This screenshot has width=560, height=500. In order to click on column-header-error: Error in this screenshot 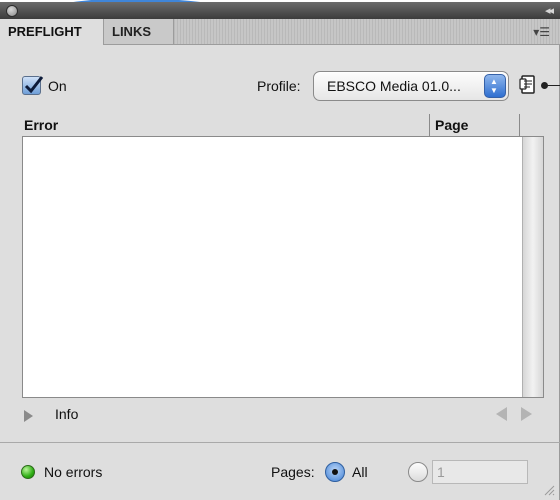, I will do `click(41, 125)`.